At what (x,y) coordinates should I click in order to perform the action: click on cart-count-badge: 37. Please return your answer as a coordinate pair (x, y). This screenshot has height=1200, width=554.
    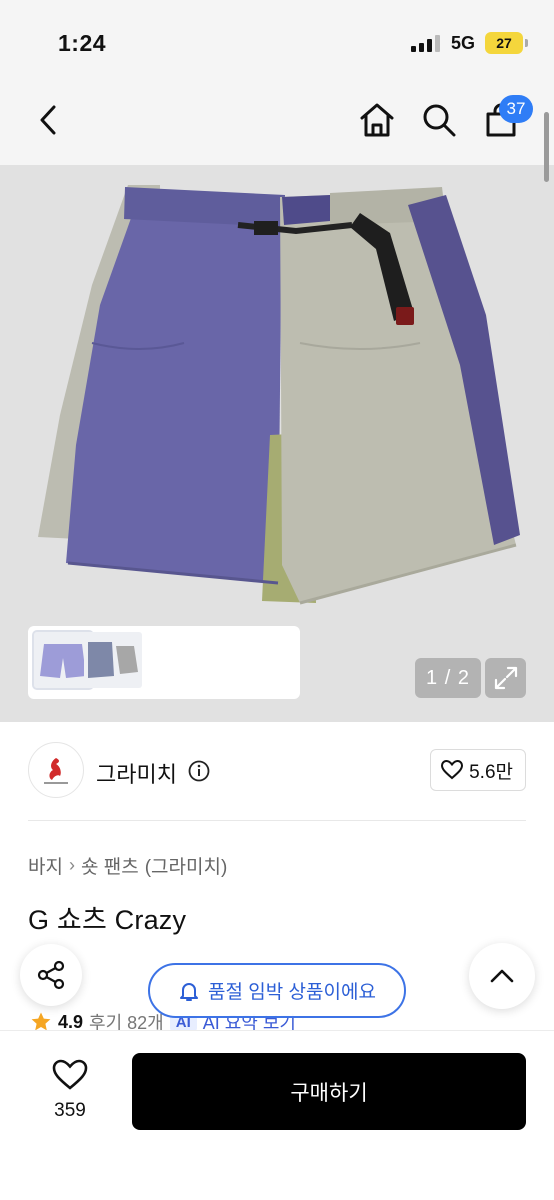
    Looking at the image, I should click on (516, 109).